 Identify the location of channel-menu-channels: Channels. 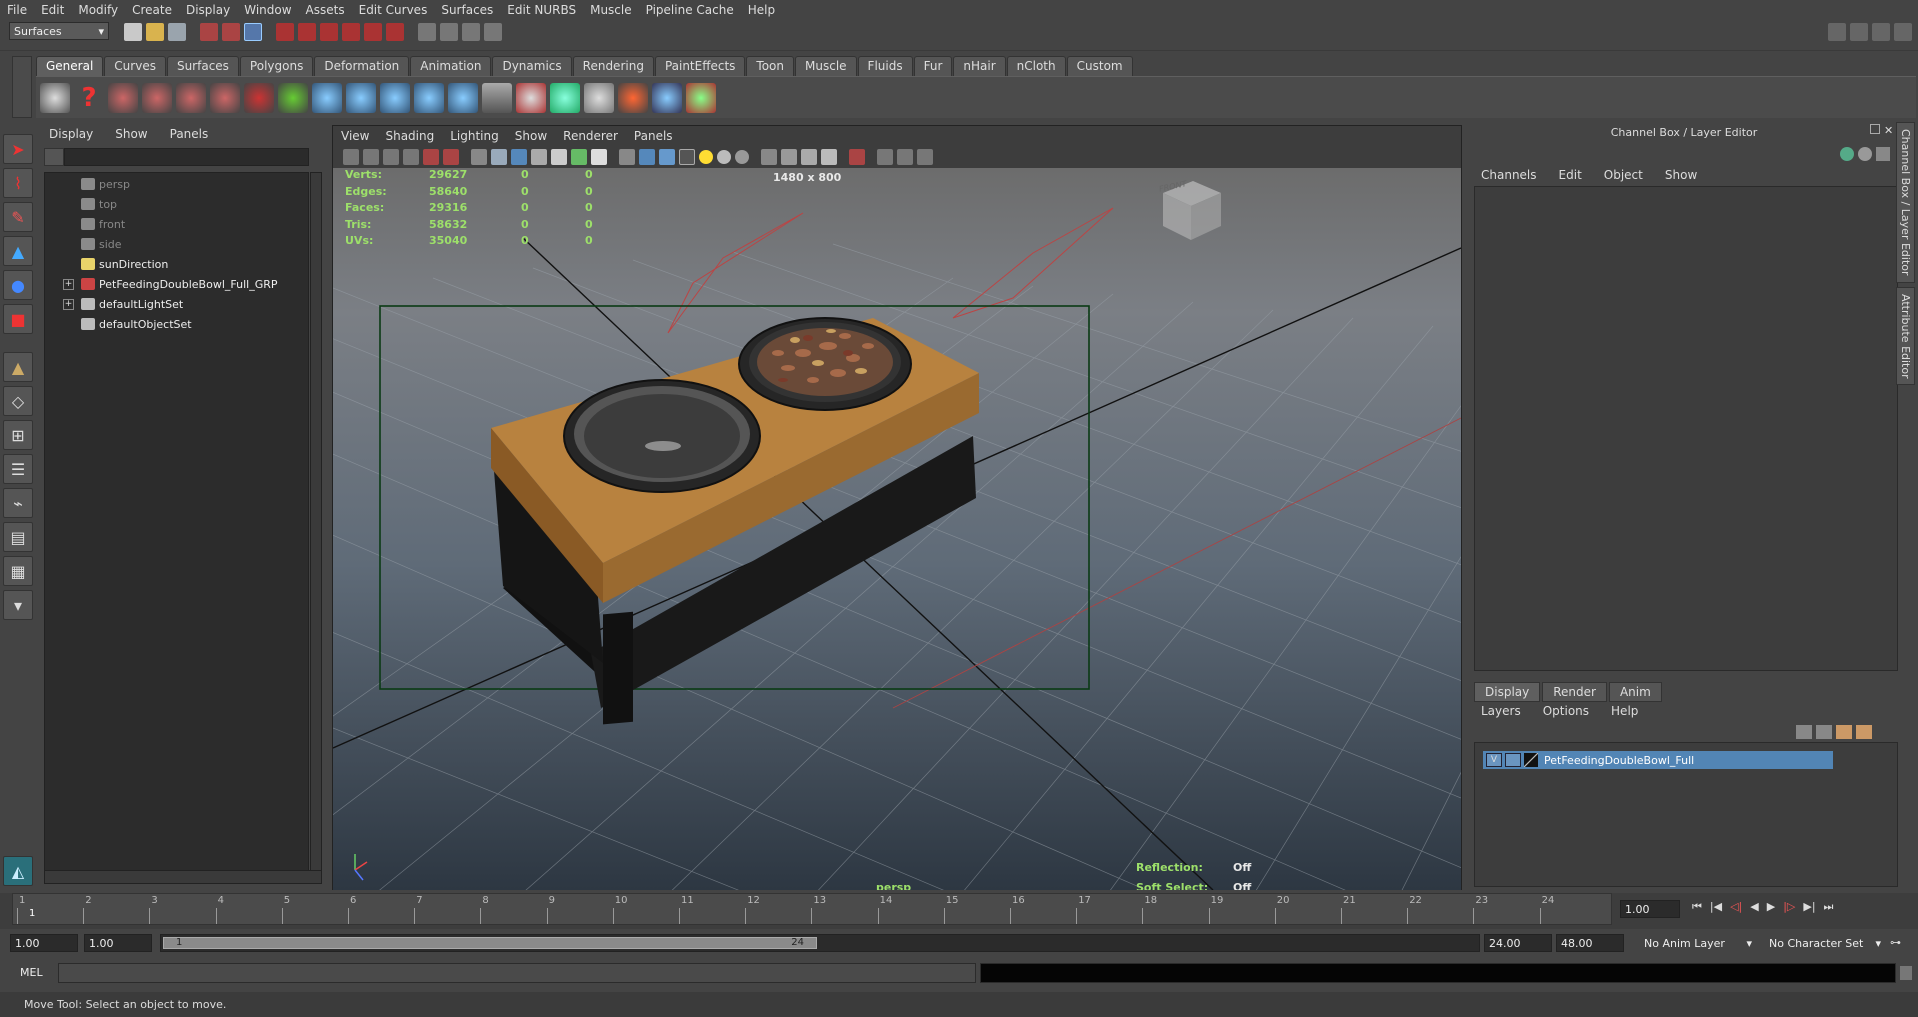
(1509, 175).